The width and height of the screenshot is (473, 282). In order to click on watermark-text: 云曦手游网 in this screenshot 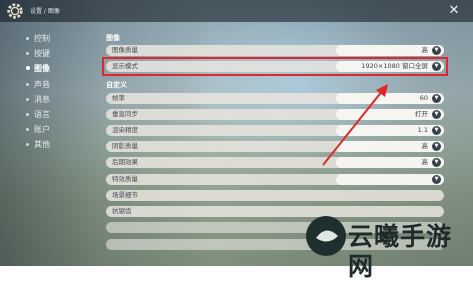, I will do `click(400, 251)`.